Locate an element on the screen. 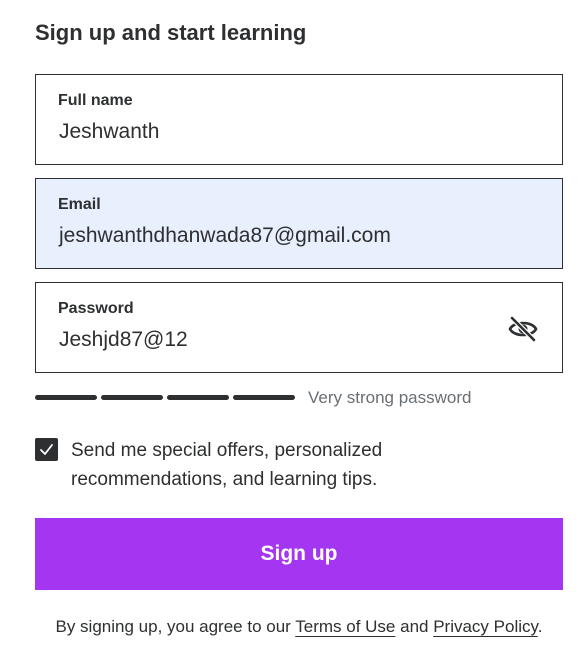  password-input: Jeshjd87@12 is located at coordinates (279, 340).